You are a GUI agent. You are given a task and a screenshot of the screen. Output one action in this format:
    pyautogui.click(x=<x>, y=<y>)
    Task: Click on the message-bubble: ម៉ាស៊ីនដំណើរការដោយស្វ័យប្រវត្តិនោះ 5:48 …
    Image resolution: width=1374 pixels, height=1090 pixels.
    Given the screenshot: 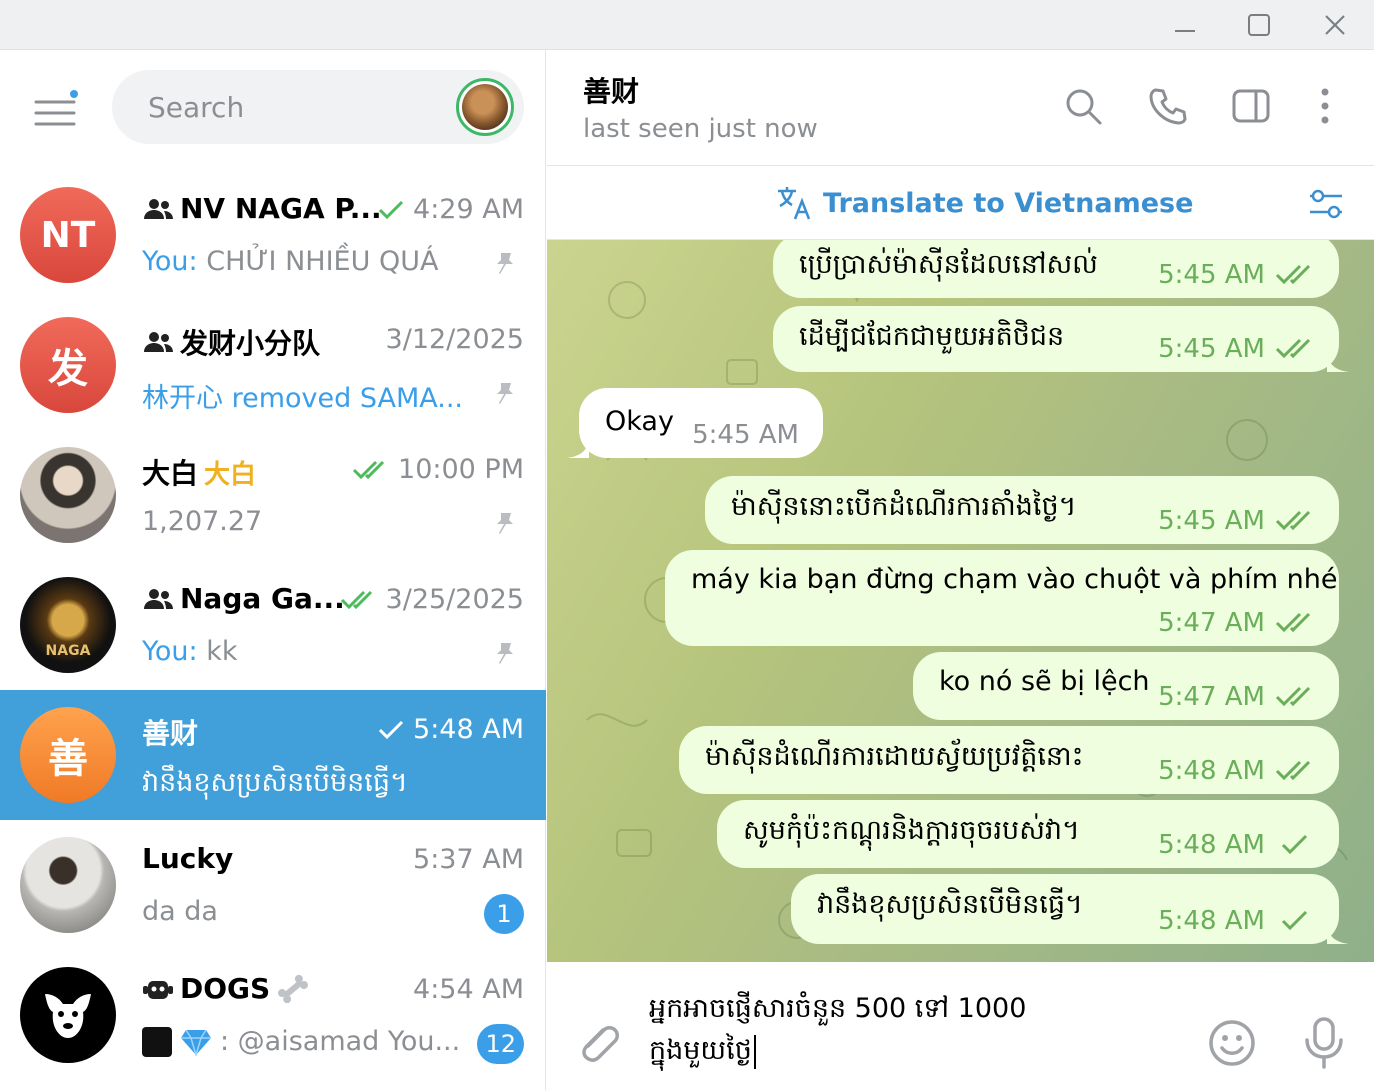 What is the action you would take?
    pyautogui.click(x=1009, y=760)
    